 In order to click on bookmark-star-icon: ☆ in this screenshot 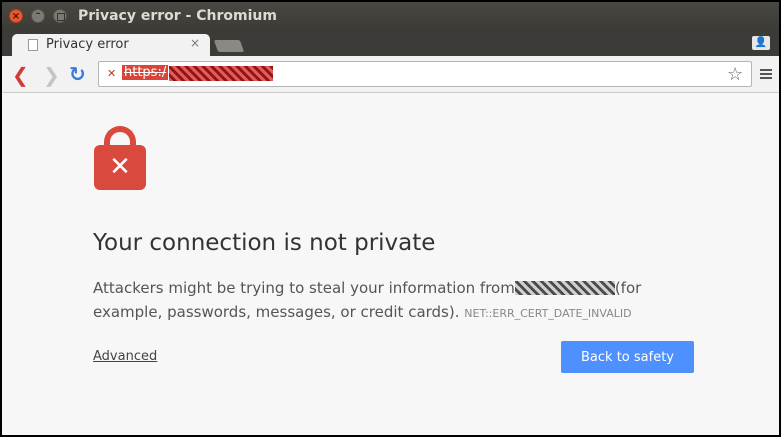, I will do `click(735, 74)`.